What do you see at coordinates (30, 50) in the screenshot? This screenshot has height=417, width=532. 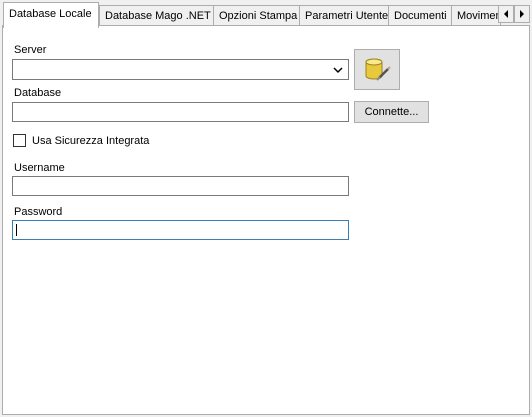 I see `server-label: Server` at bounding box center [30, 50].